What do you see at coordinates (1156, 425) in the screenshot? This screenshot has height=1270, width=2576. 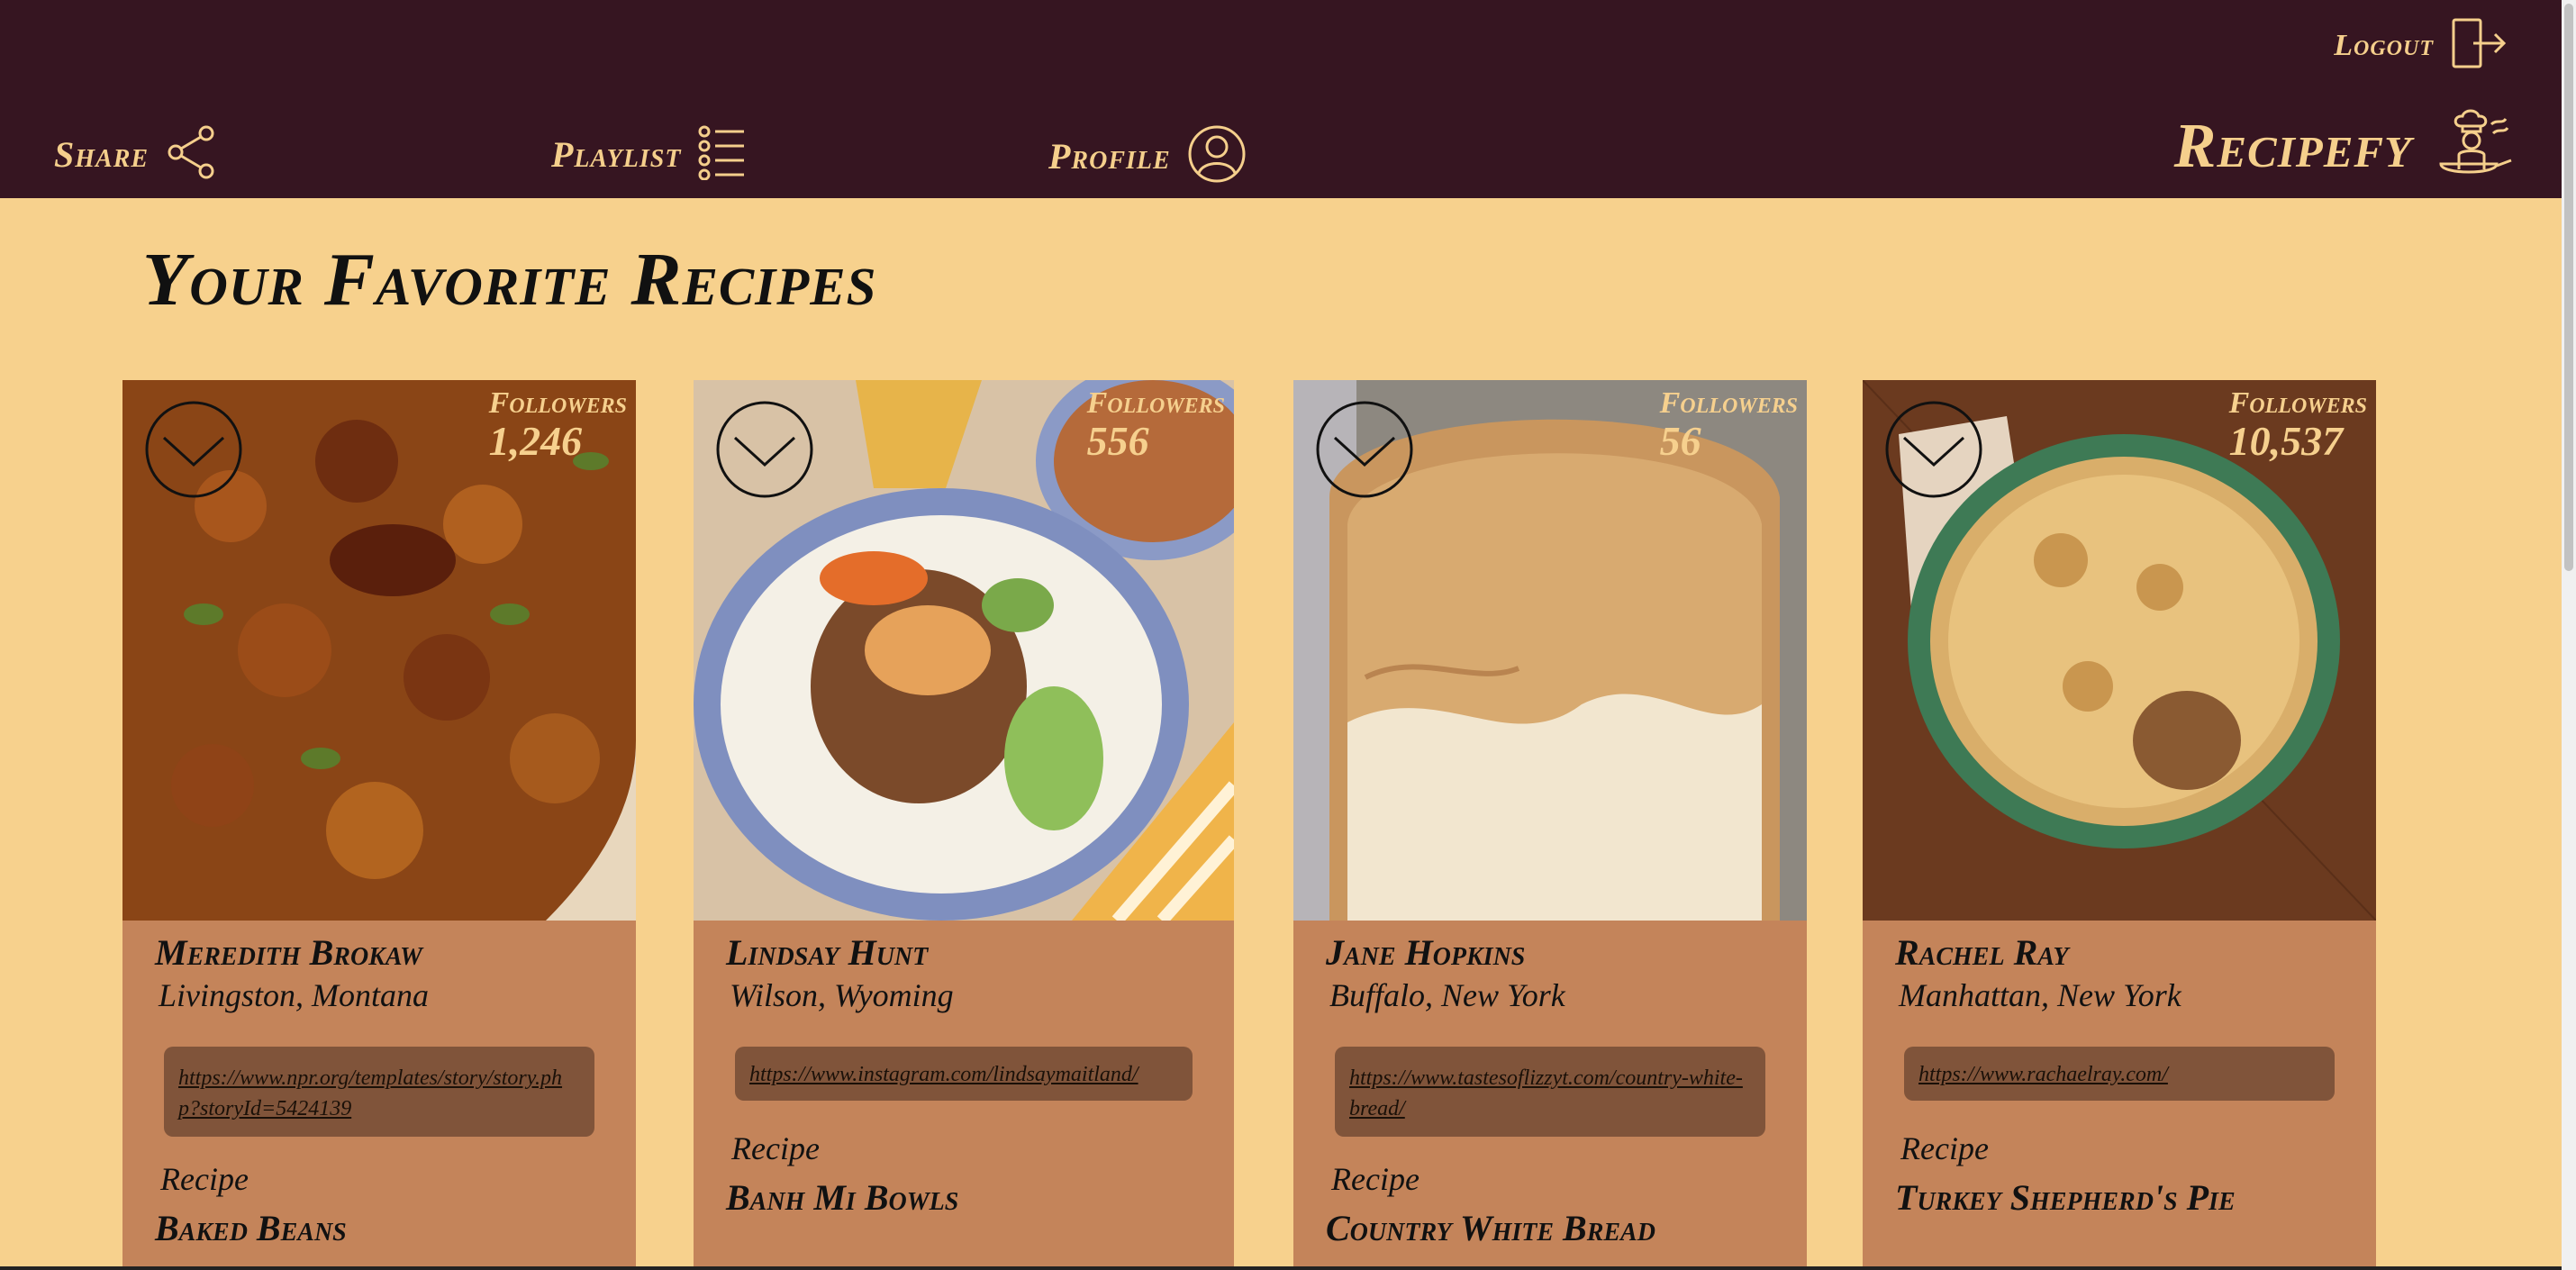 I see `followers-count: Followers 556` at bounding box center [1156, 425].